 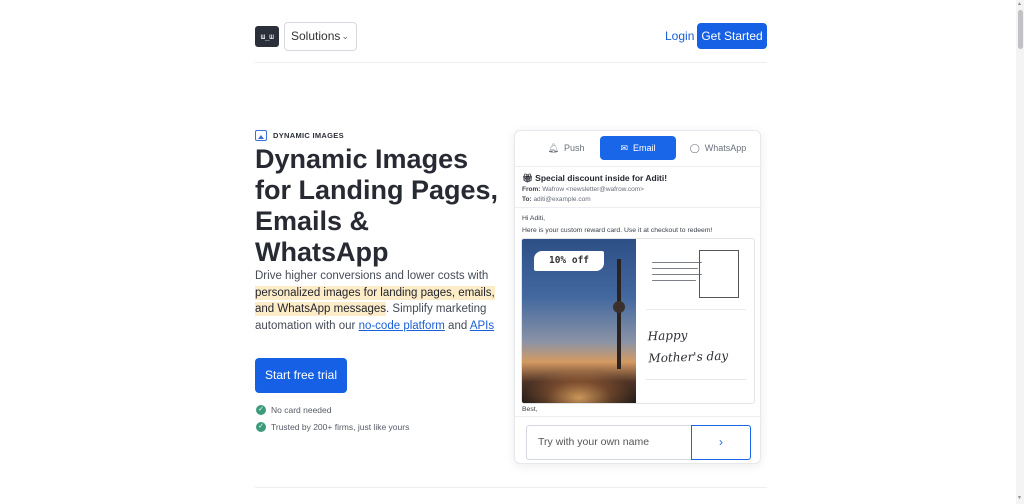 I want to click on check-label: No card needed, so click(x=301, y=410).